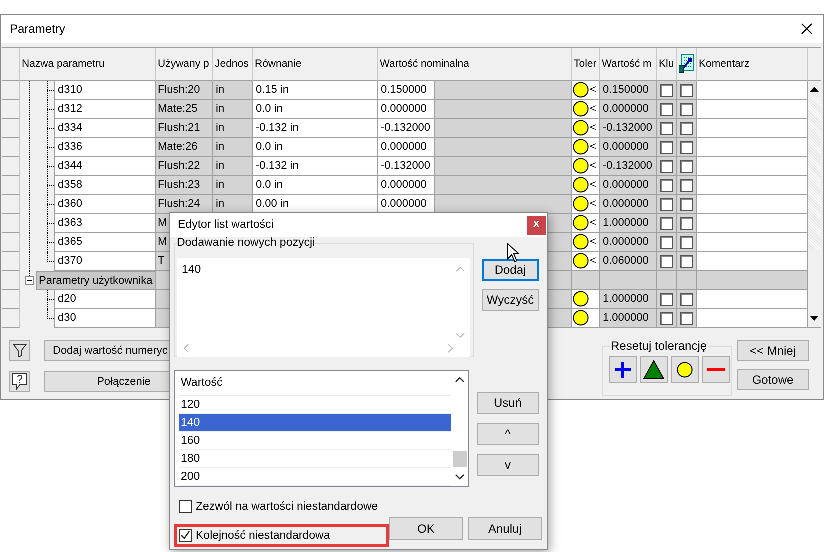 This screenshot has height=552, width=826. What do you see at coordinates (508, 465) in the screenshot?
I see `move-down-button: v` at bounding box center [508, 465].